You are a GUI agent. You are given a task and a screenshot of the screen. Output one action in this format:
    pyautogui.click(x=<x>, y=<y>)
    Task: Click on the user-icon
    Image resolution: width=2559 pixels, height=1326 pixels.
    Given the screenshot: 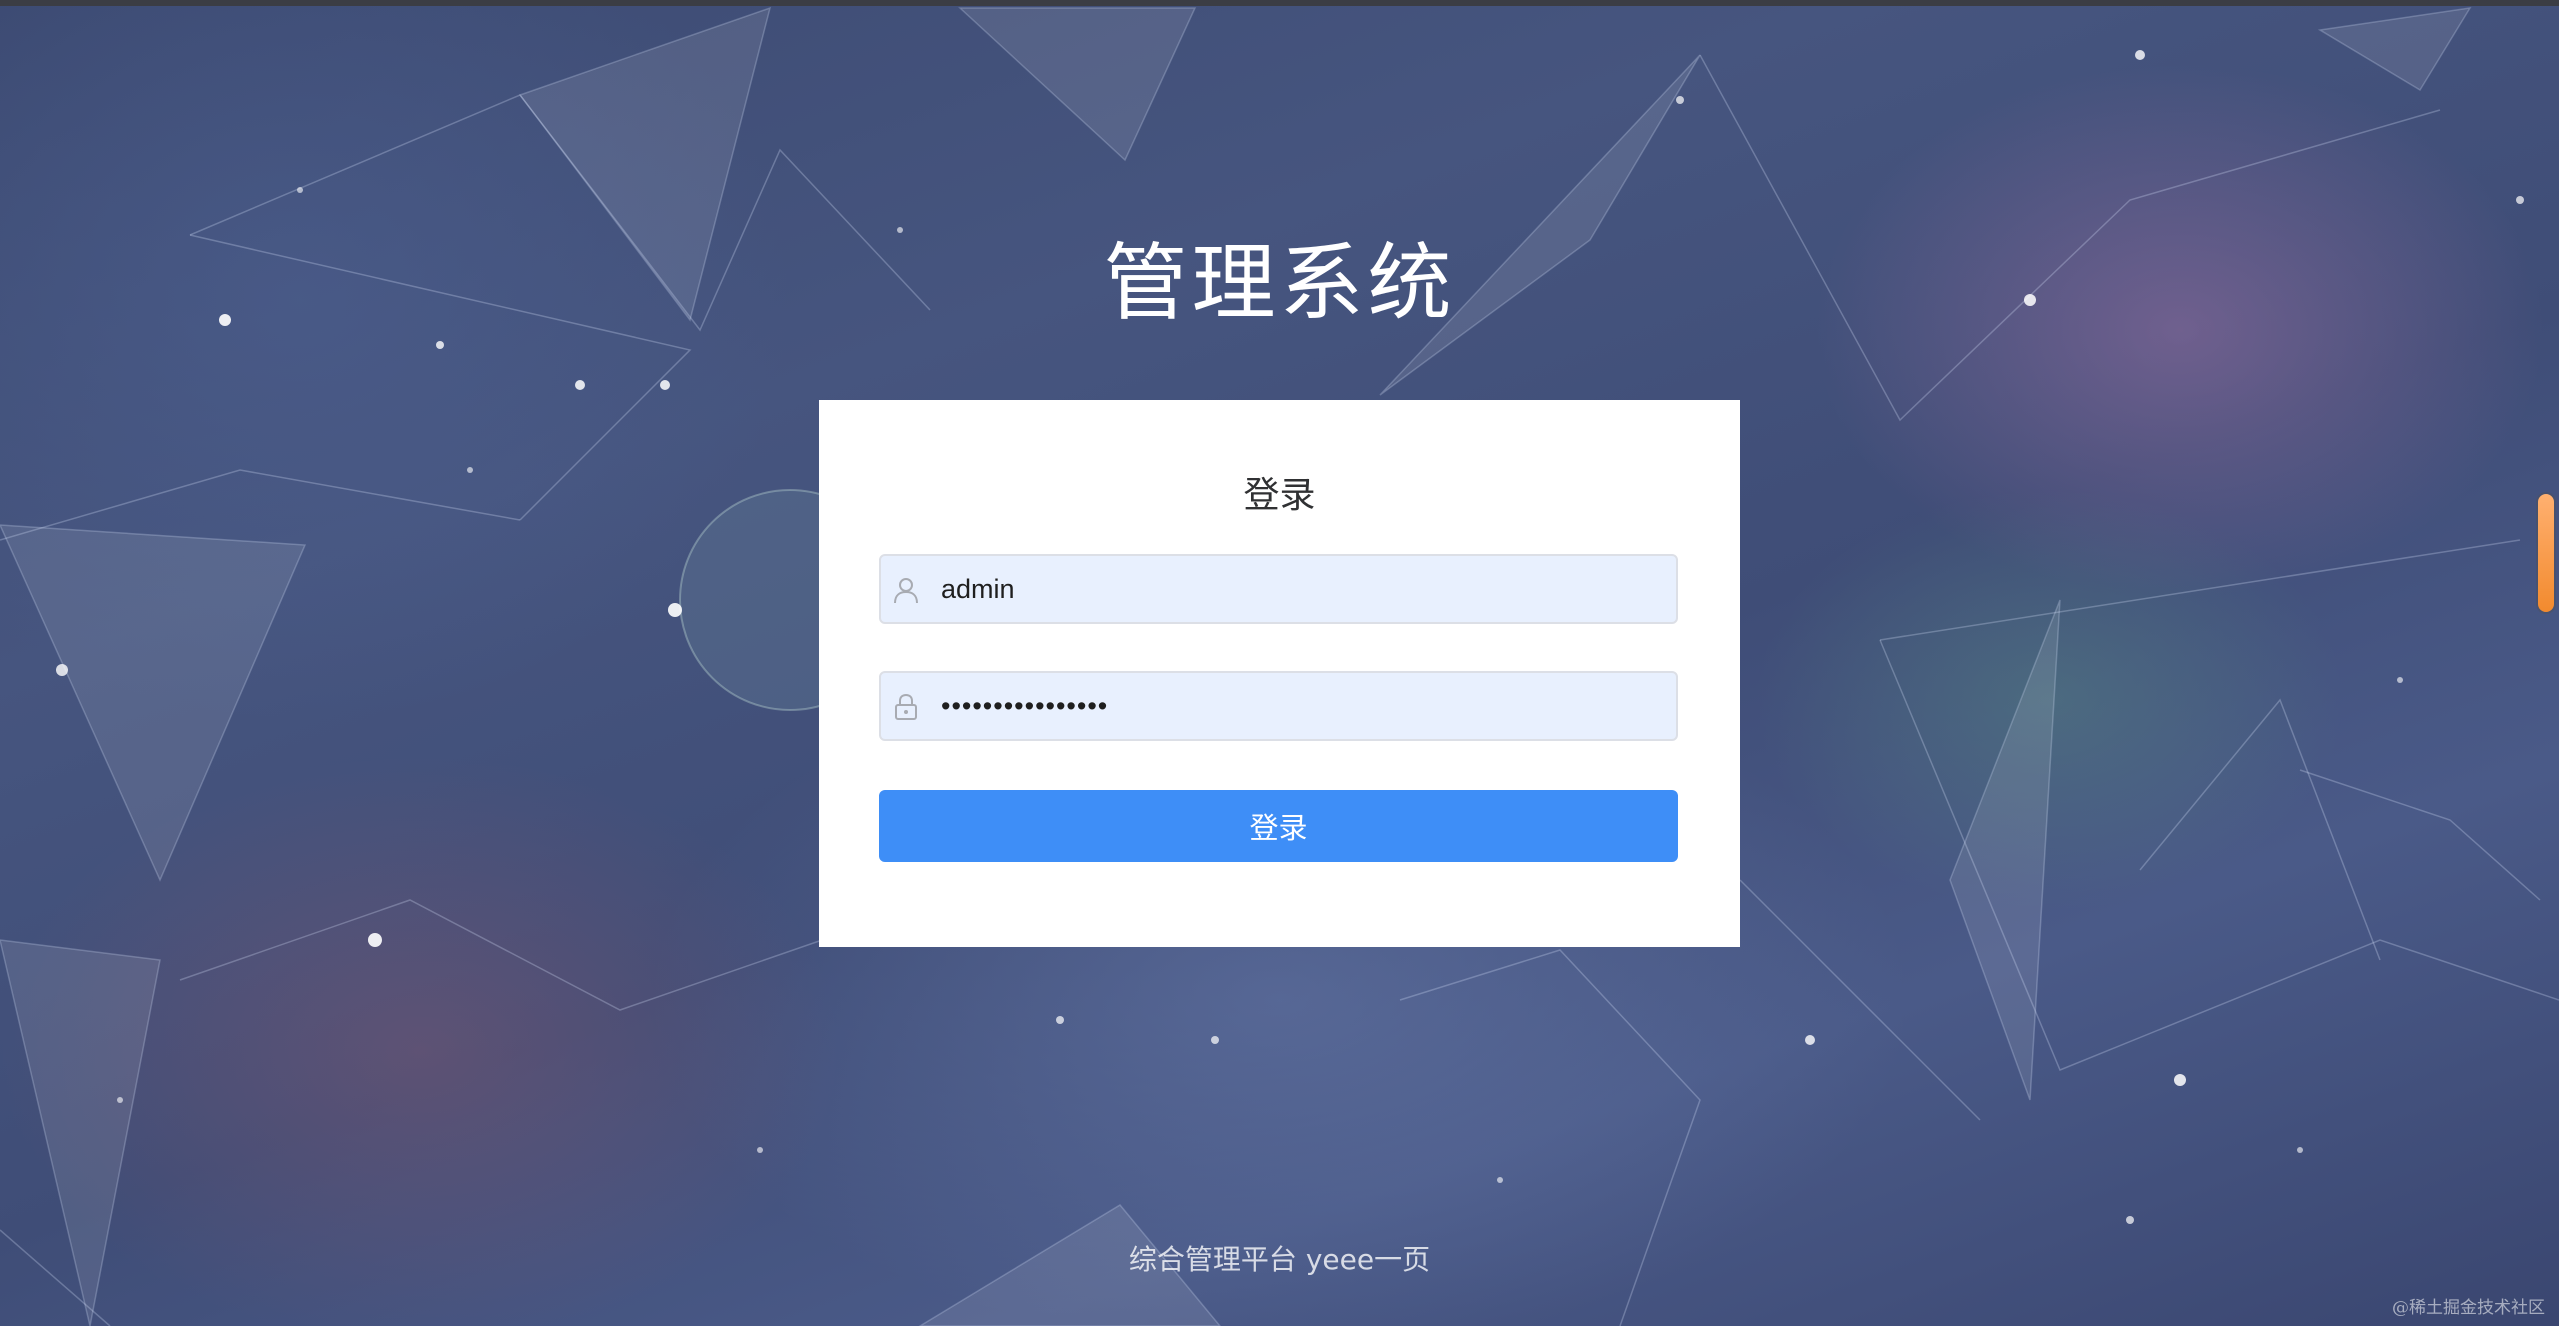 What is the action you would take?
    pyautogui.click(x=906, y=591)
    